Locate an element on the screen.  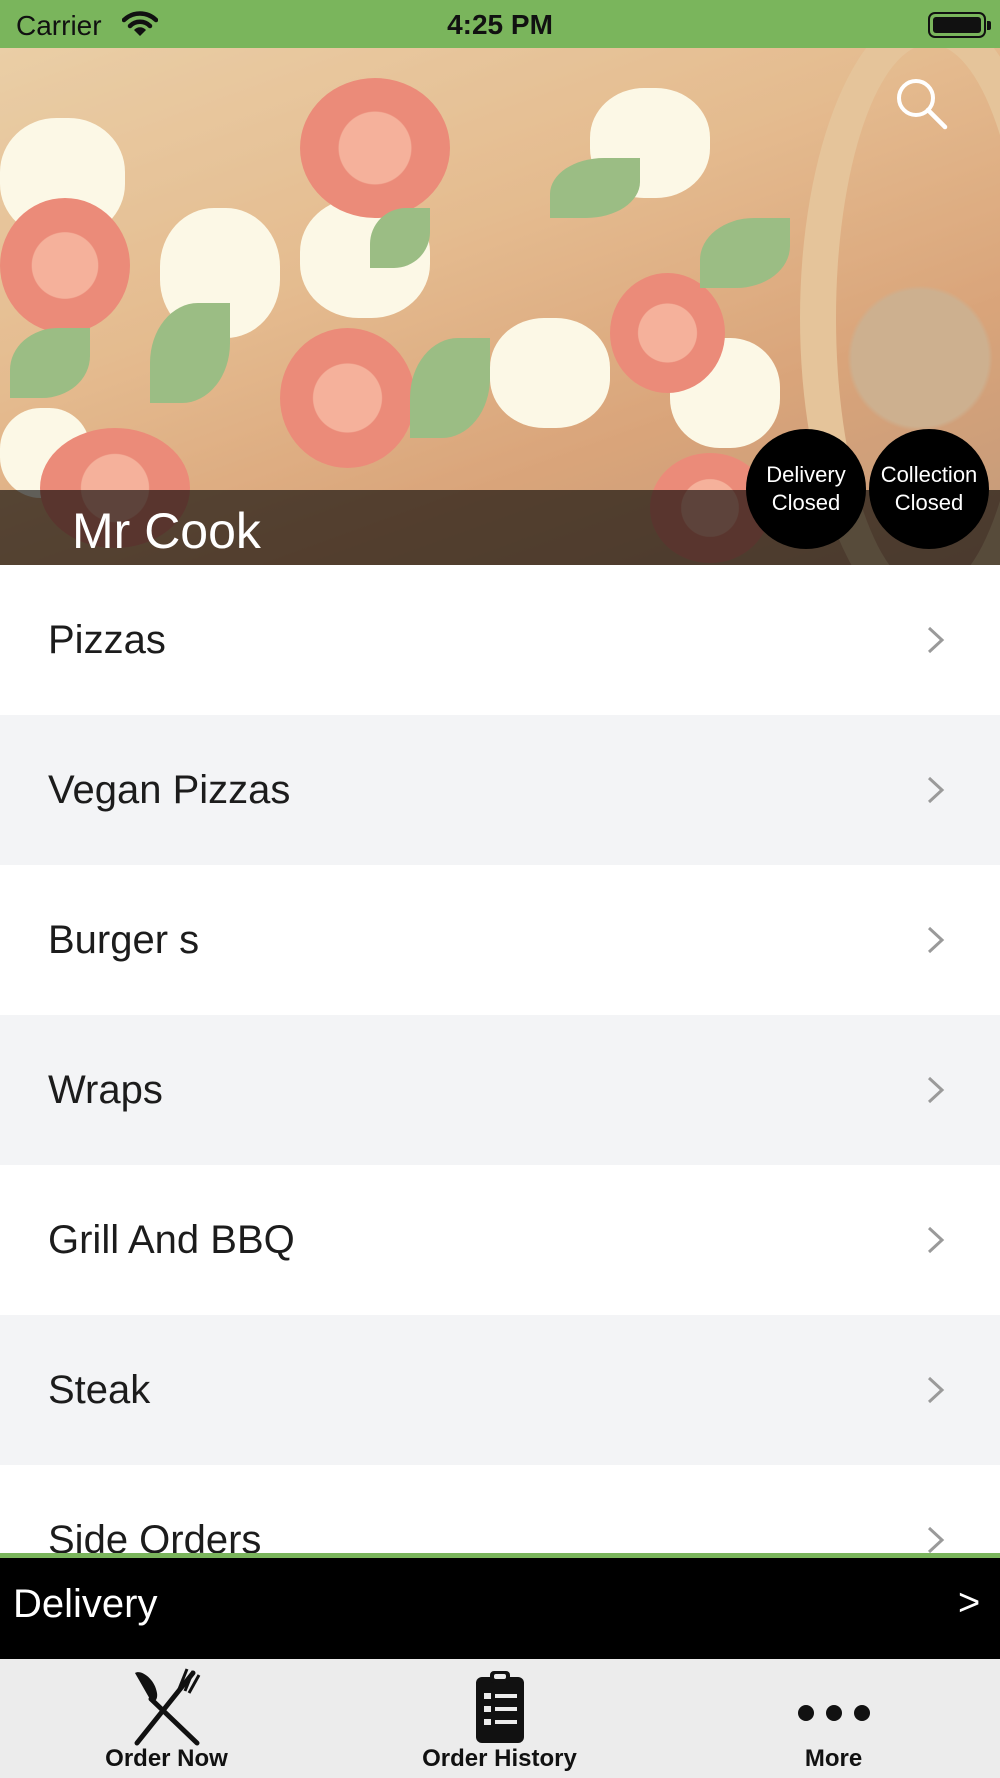
tab-more: More is located at coordinates (833, 1718).